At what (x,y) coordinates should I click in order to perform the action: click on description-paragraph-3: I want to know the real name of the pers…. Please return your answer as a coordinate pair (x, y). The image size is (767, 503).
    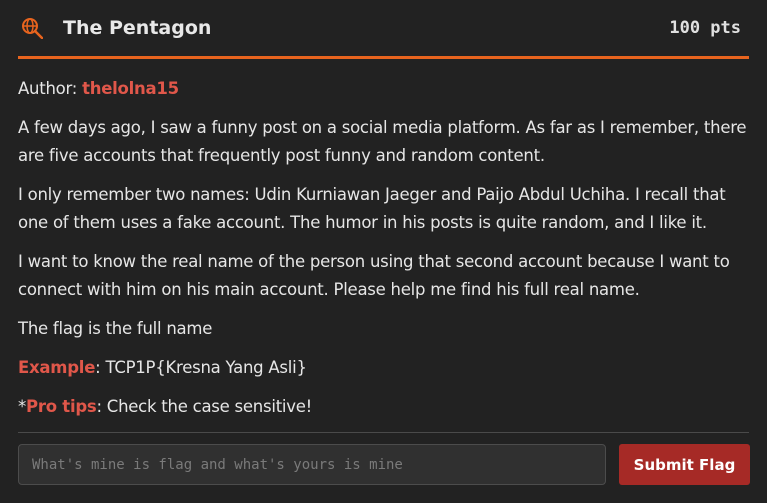
    Looking at the image, I should click on (374, 275).